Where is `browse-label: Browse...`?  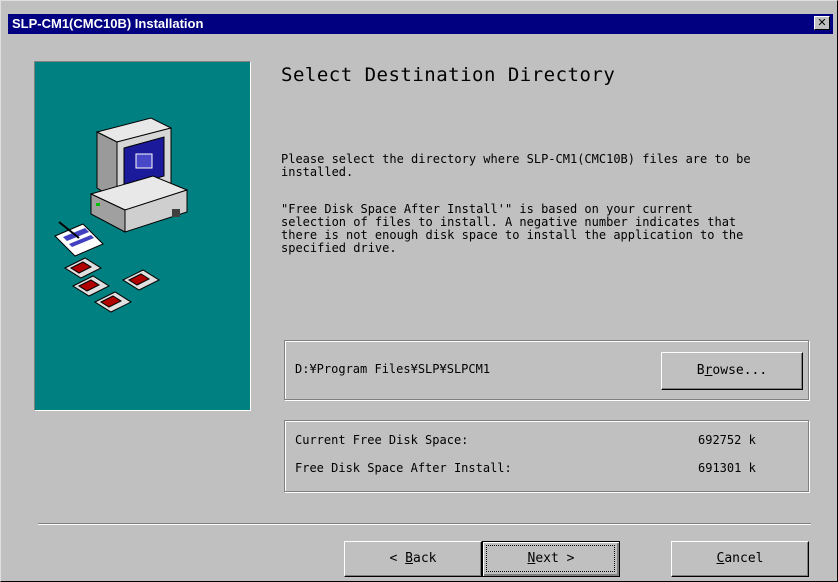 browse-label: Browse... is located at coordinates (732, 370).